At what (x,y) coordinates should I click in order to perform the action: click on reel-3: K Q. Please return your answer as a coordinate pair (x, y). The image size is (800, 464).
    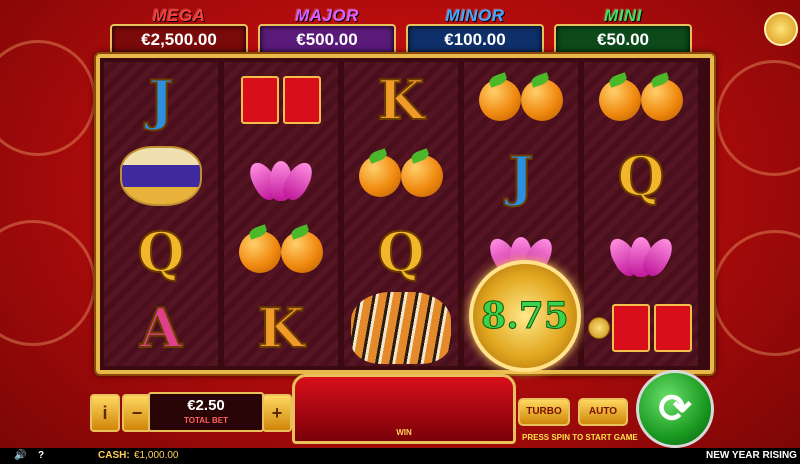
    Looking at the image, I should click on (401, 214).